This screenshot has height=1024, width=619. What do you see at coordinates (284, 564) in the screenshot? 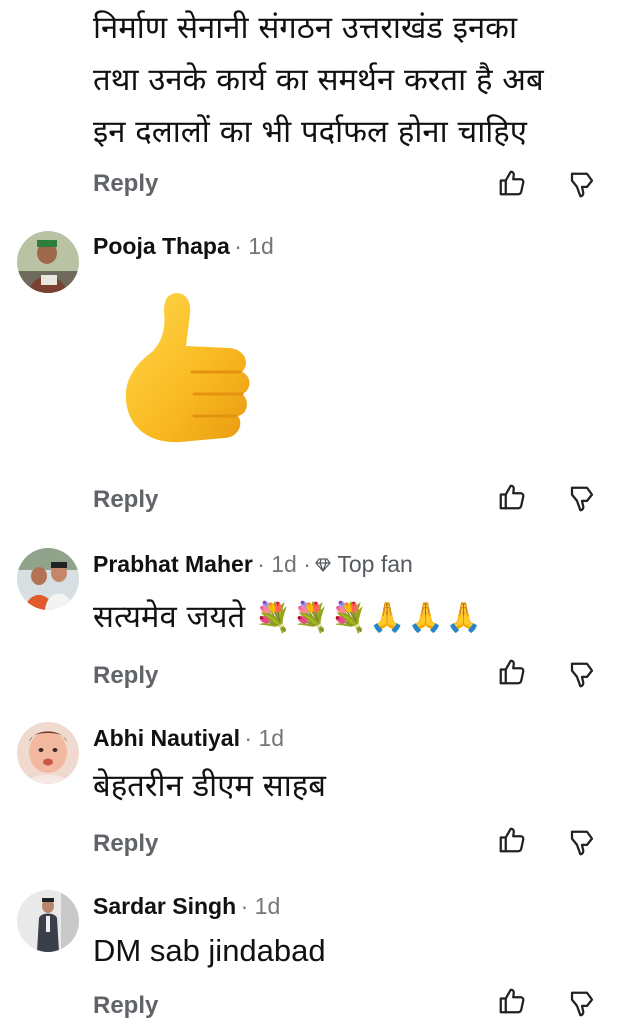
I see `timestamp: · 1d ·` at bounding box center [284, 564].